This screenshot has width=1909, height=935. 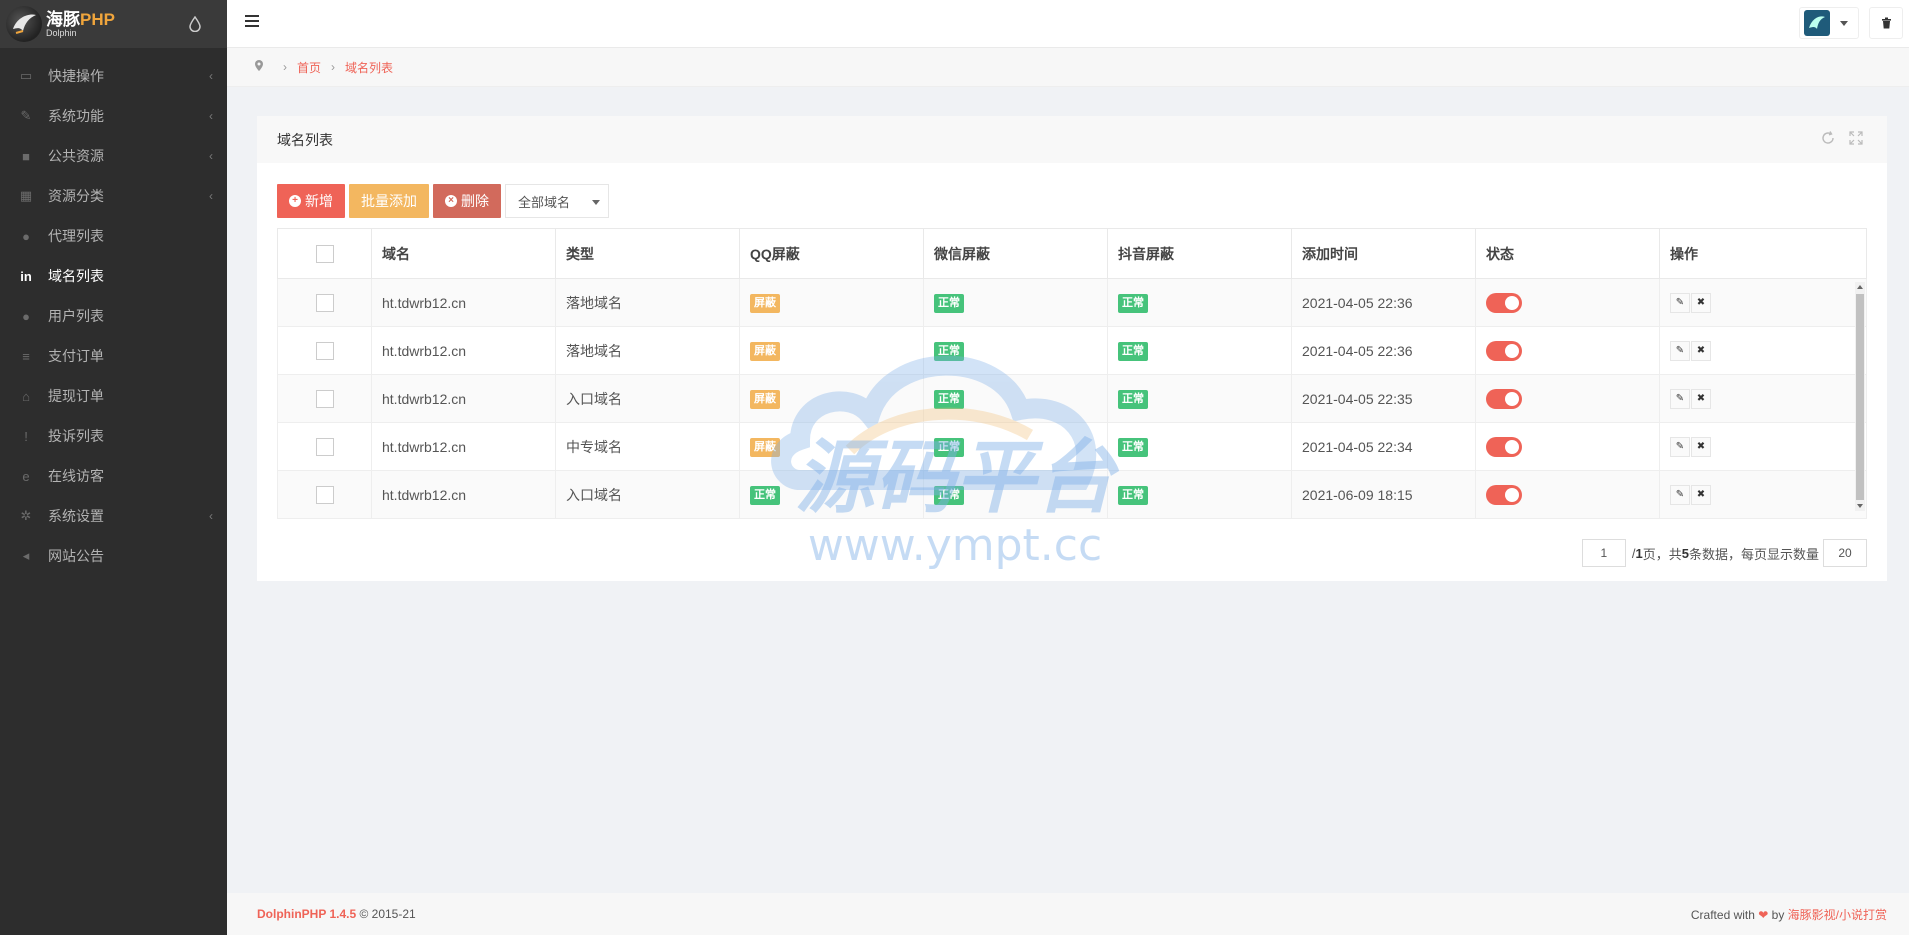 I want to click on domain-filter-select: 全部域名, so click(x=557, y=201).